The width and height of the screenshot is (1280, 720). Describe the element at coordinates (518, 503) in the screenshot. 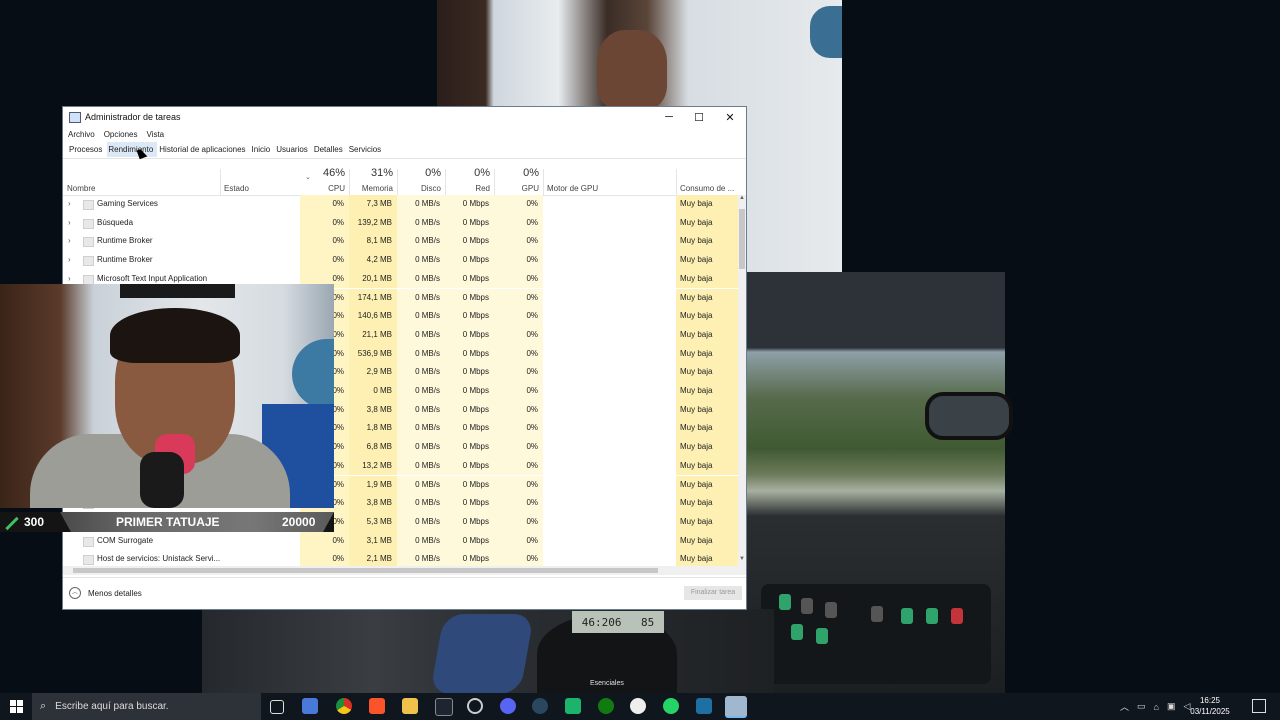

I see `process-gpu: 0%` at that location.